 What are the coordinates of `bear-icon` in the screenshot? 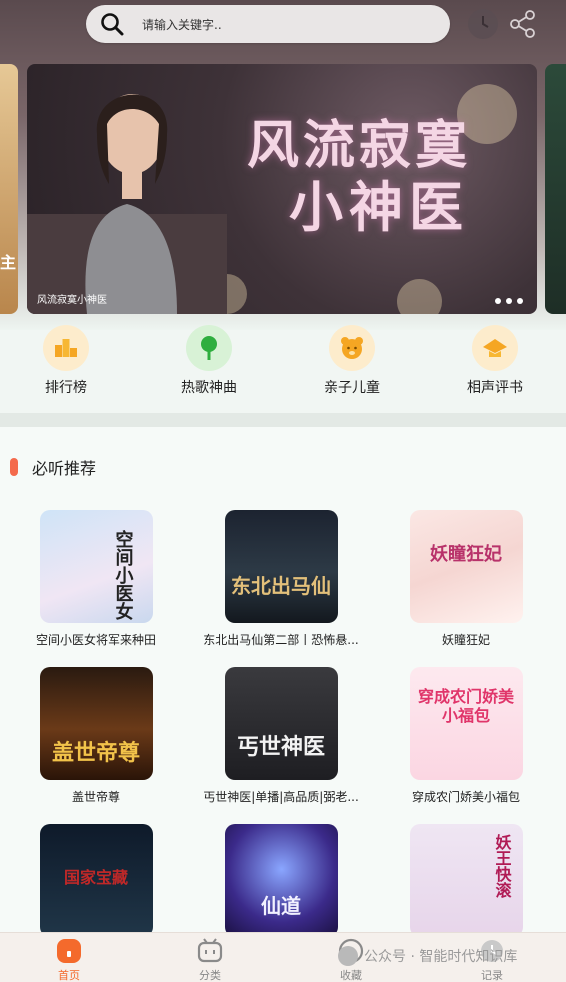 It's located at (352, 348).